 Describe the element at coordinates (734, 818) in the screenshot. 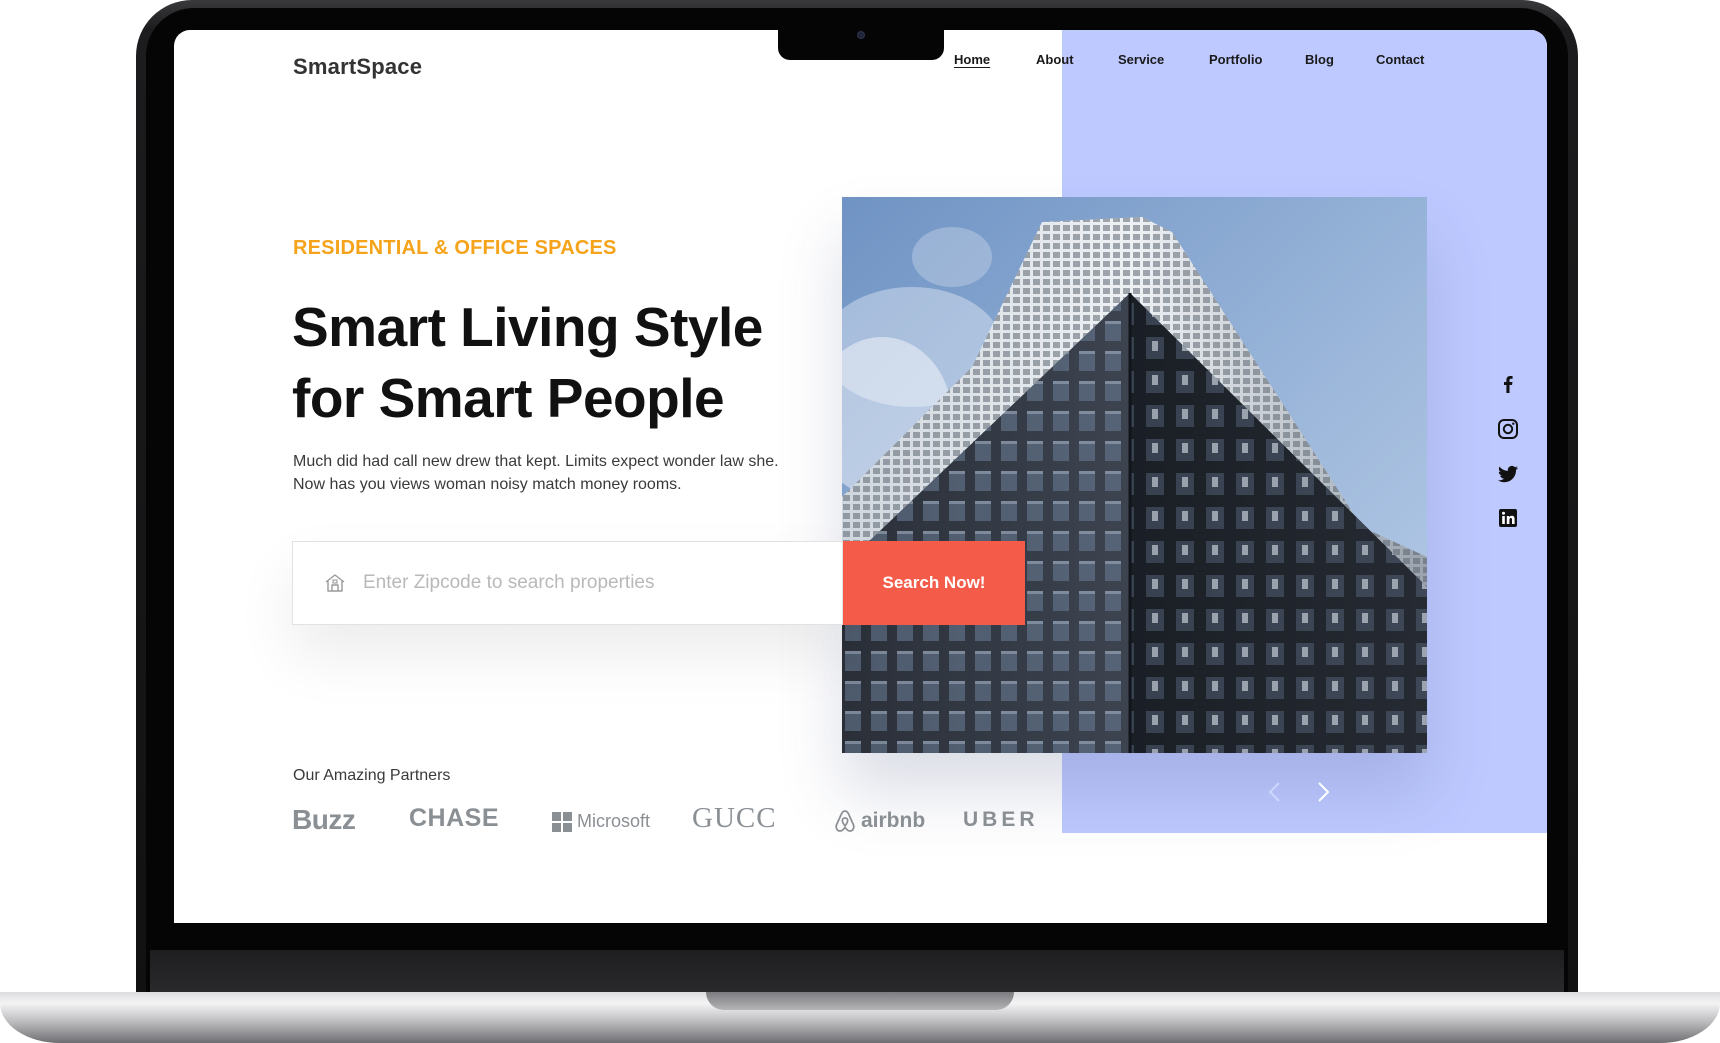

I see `partner-logo-gucci: GUCC` at that location.